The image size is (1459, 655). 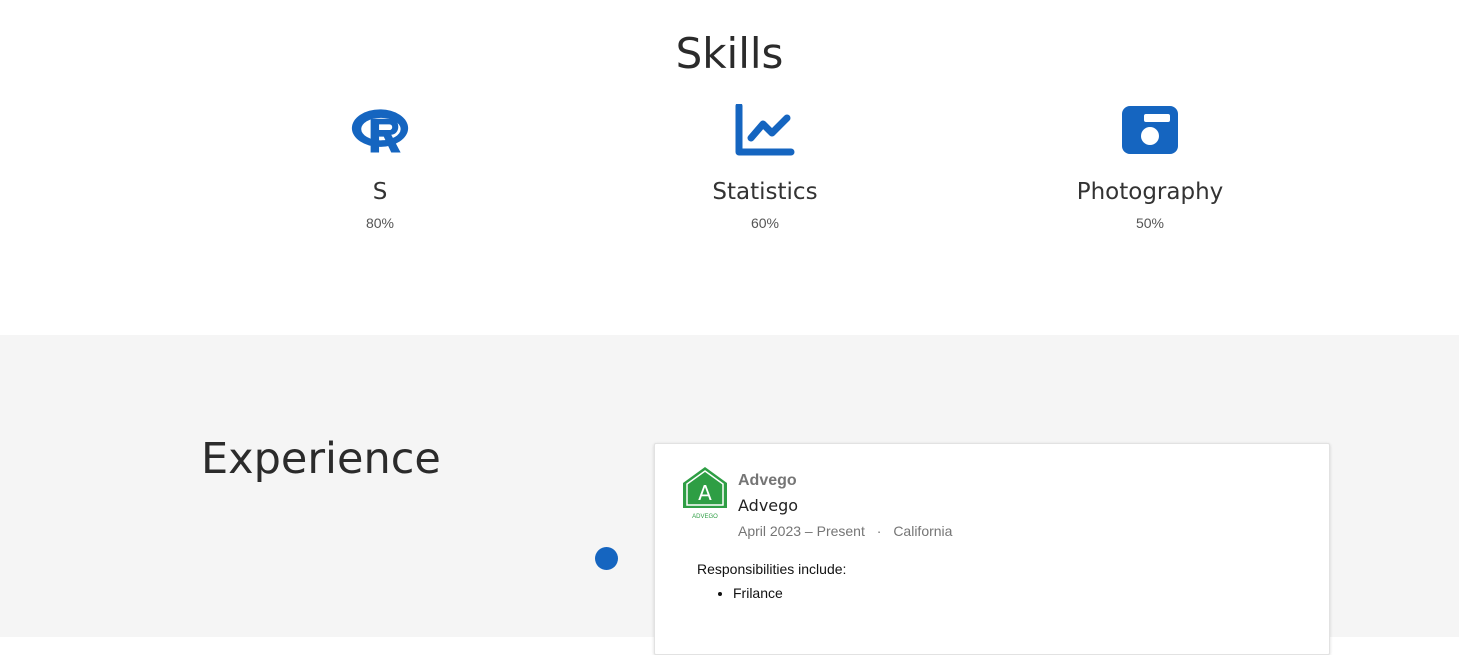 I want to click on skill-level: 60%, so click(x=765, y=223).